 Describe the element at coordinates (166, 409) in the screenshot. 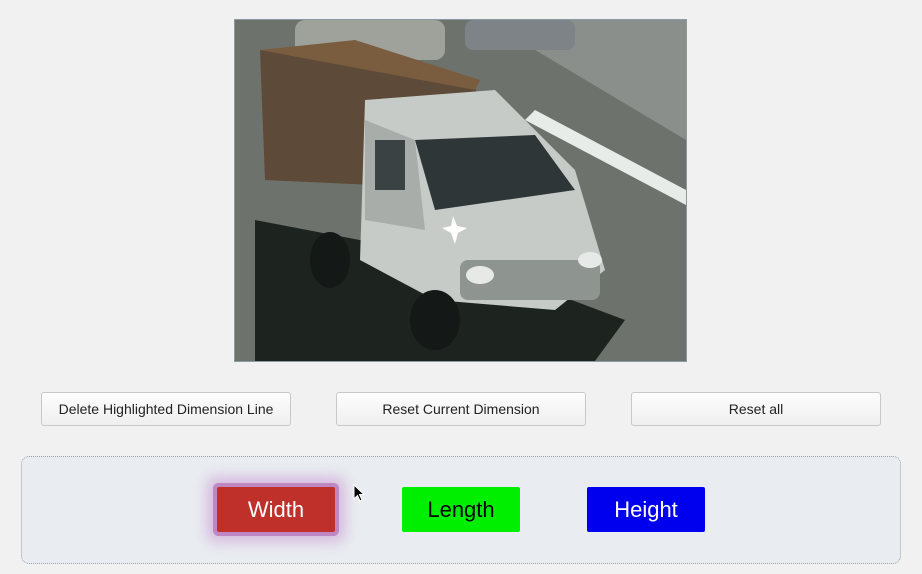

I see `delete-highlighted-dimension-line-button: Delete Highlighted Dimension Line` at that location.